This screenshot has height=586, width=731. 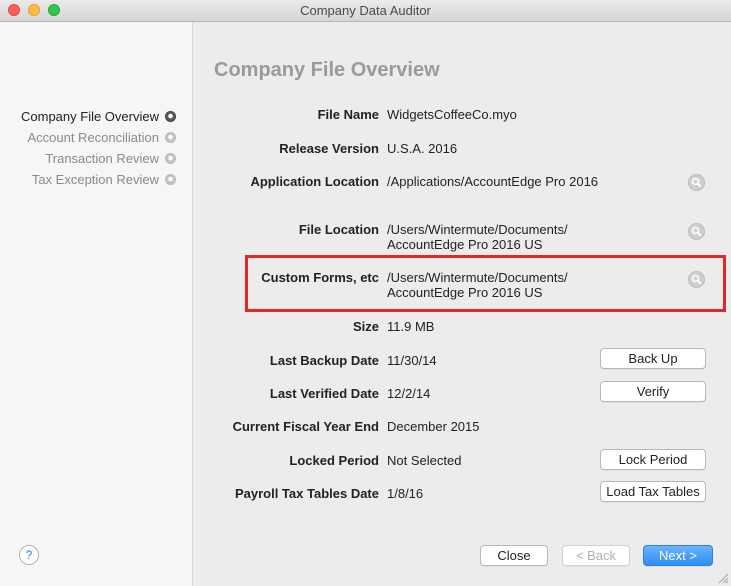 I want to click on application-location-value: /Applications/AccountEdge Pro 2016, so click(x=493, y=181).